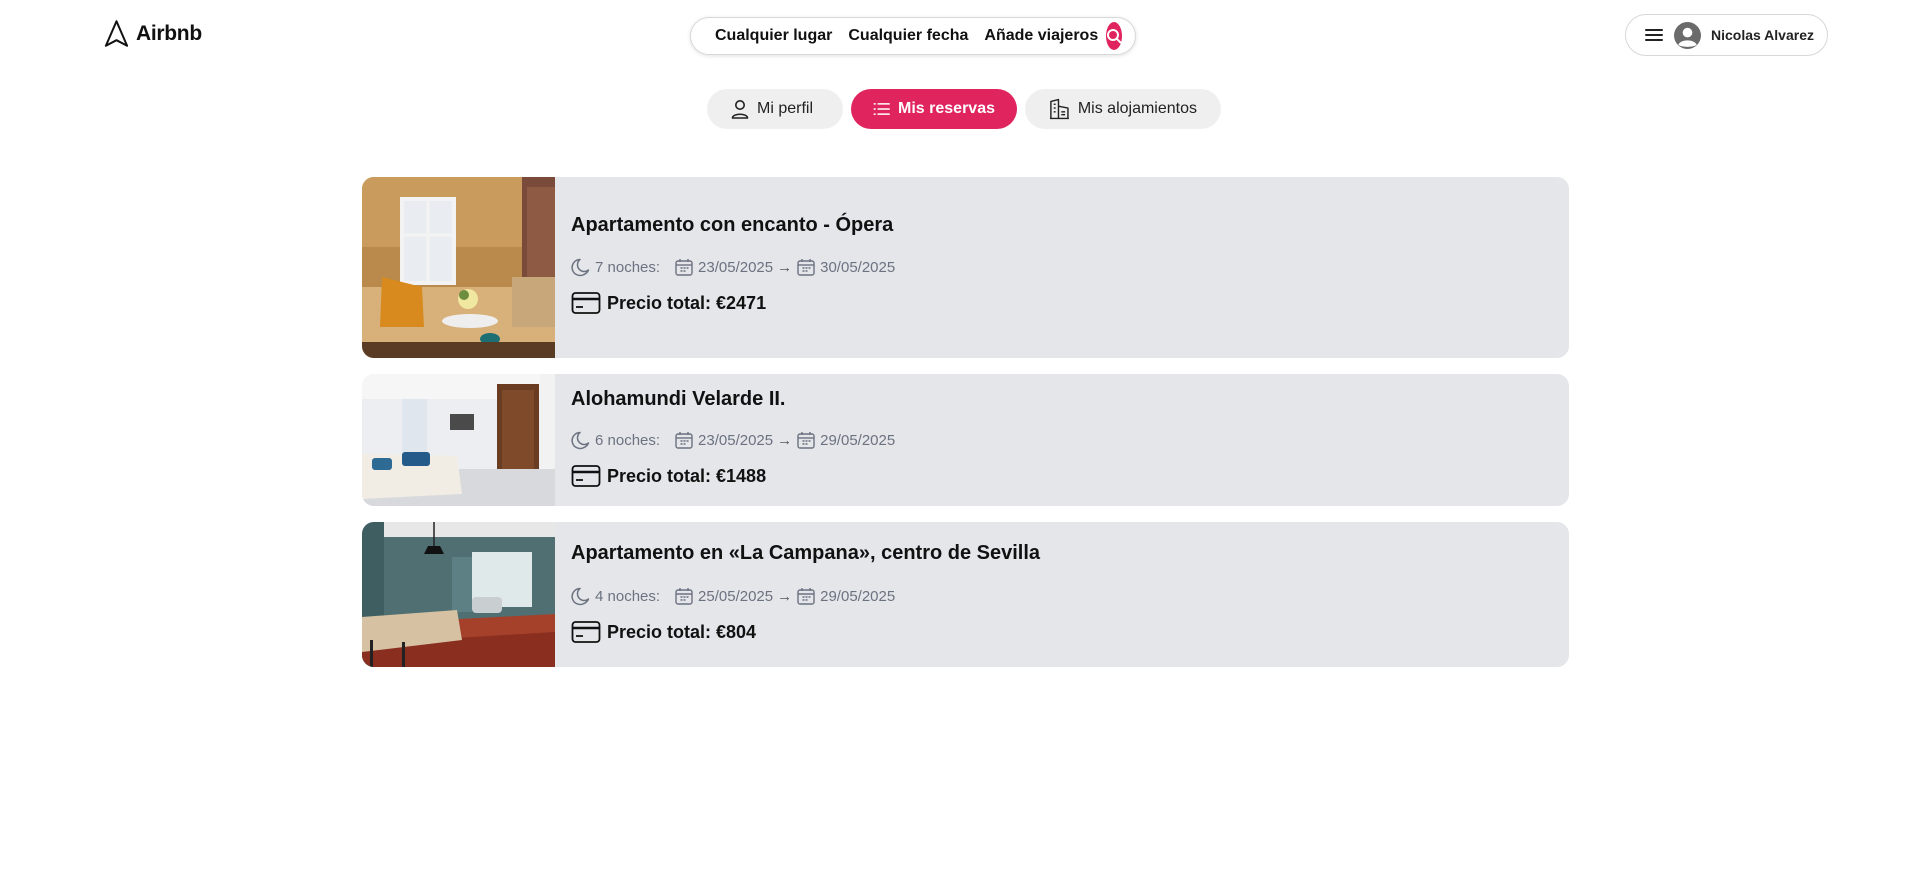 The width and height of the screenshot is (1919, 894). I want to click on user-icon, so click(740, 109).